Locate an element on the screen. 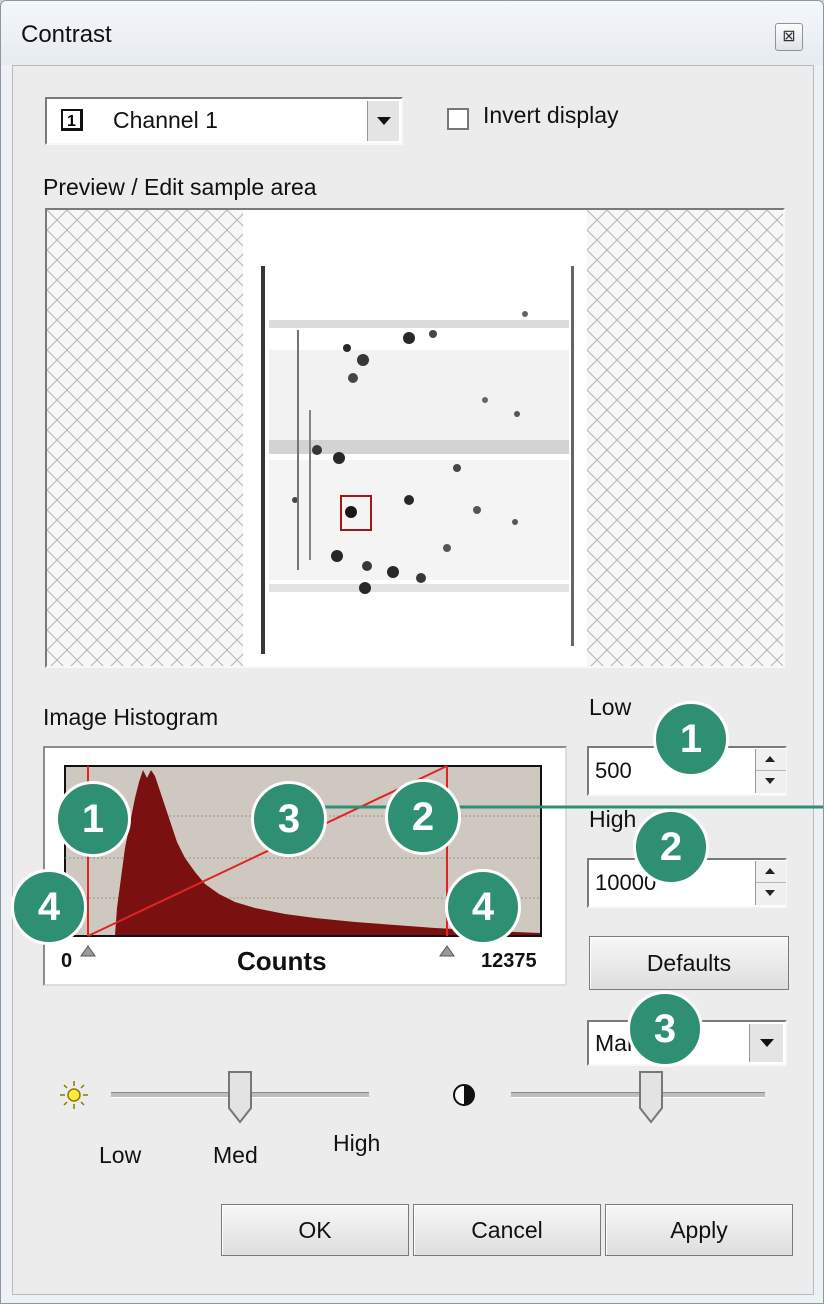 This screenshot has height=1304, width=824. high-handle is located at coordinates (447, 951).